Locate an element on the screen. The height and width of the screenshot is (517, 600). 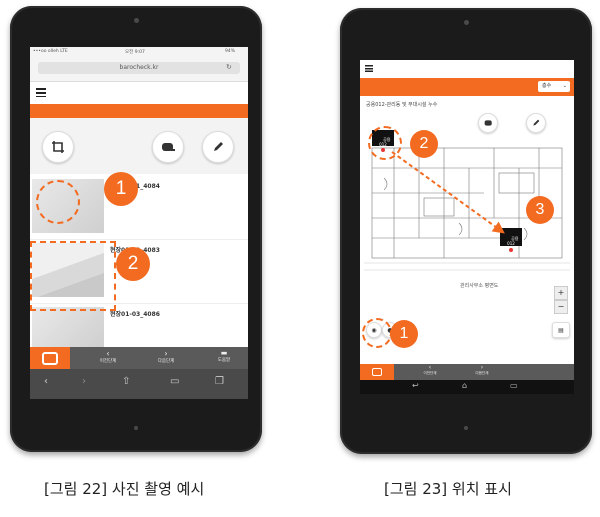
highlight-tool-buttons is located at coordinates (377, 333).